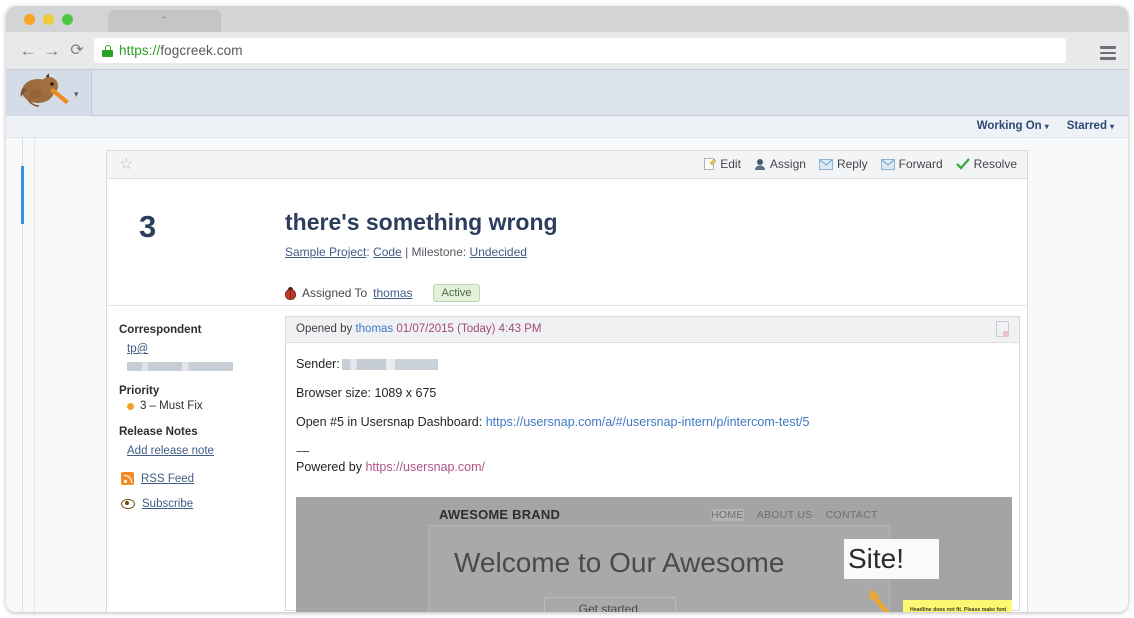  What do you see at coordinates (77, 51) in the screenshot?
I see `reload-button: ⟳` at bounding box center [77, 51].